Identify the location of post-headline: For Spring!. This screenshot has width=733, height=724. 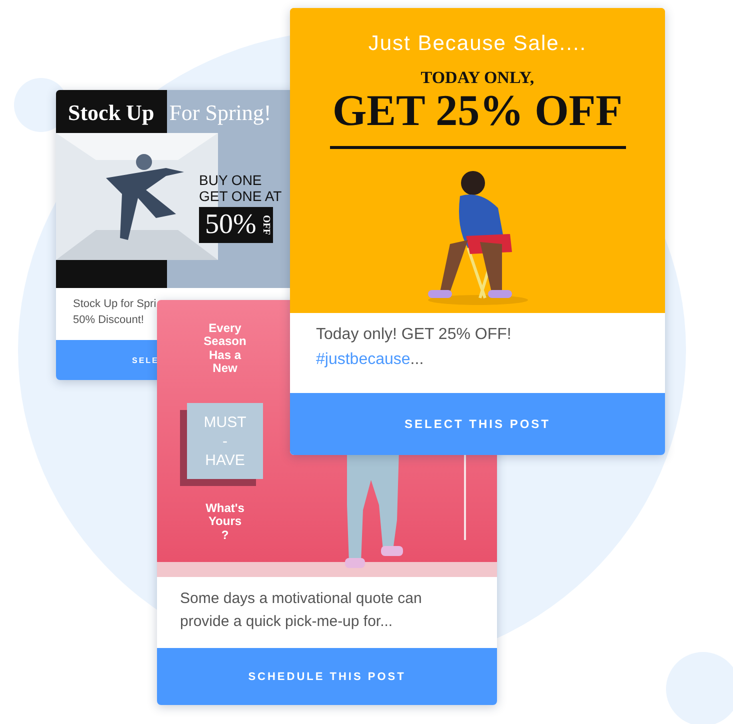
(220, 113).